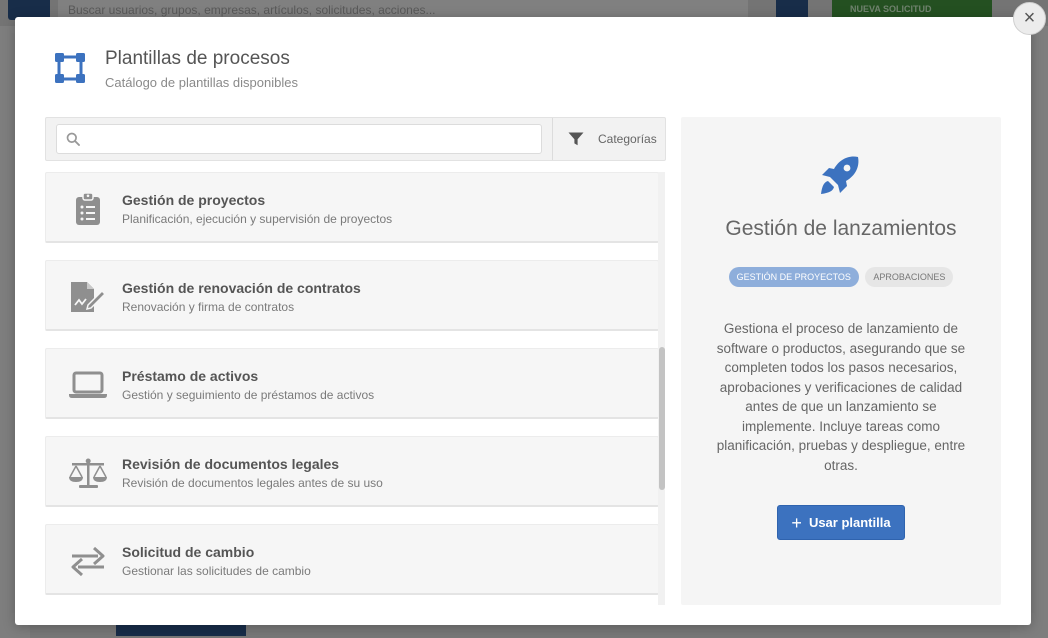 This screenshot has height=638, width=1048. Describe the element at coordinates (188, 552) in the screenshot. I see `template-name: Solicitud de cambio` at that location.